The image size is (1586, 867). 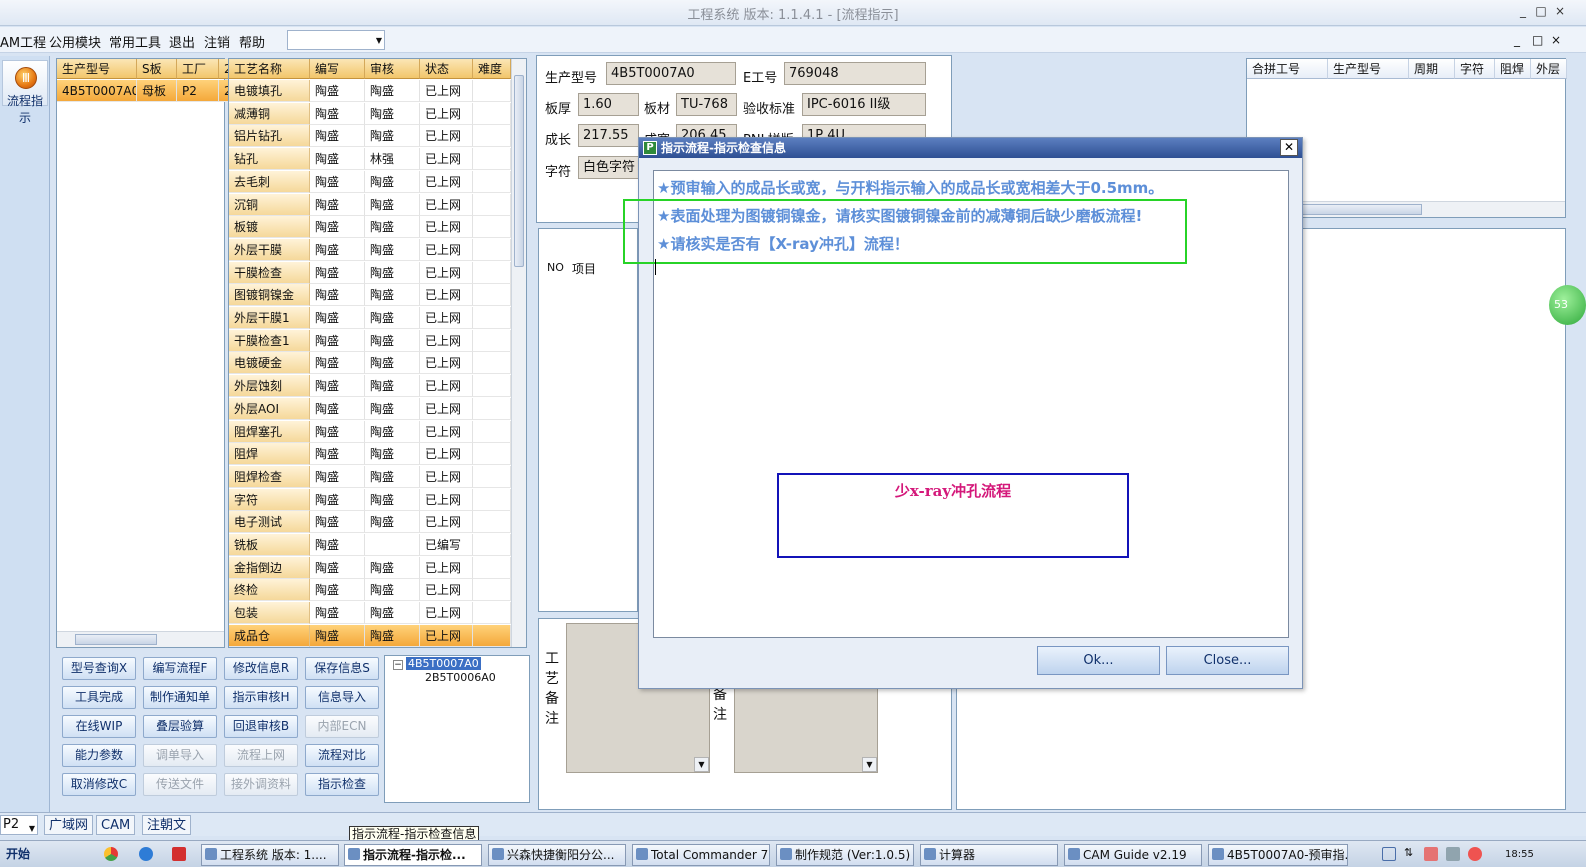 I want to click on process-cell-name: 成品仓, so click(x=269, y=635).